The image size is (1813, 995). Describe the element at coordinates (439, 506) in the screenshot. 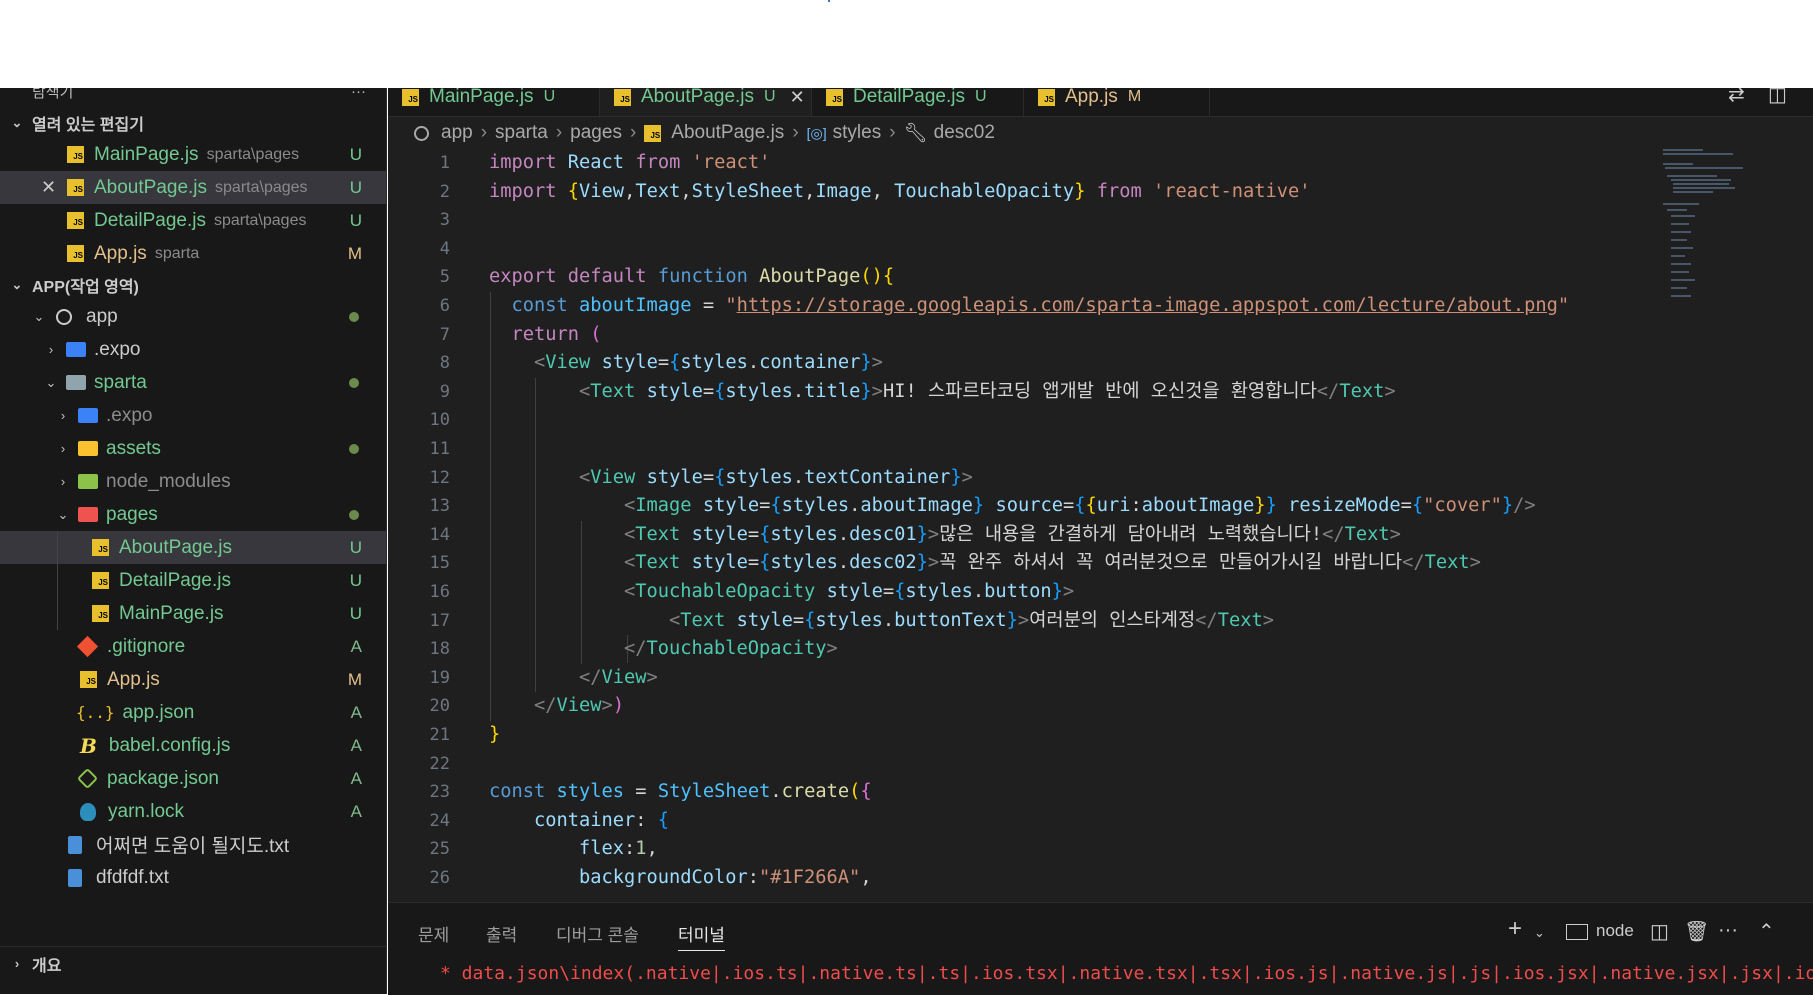

I see `line-number: 13` at that location.